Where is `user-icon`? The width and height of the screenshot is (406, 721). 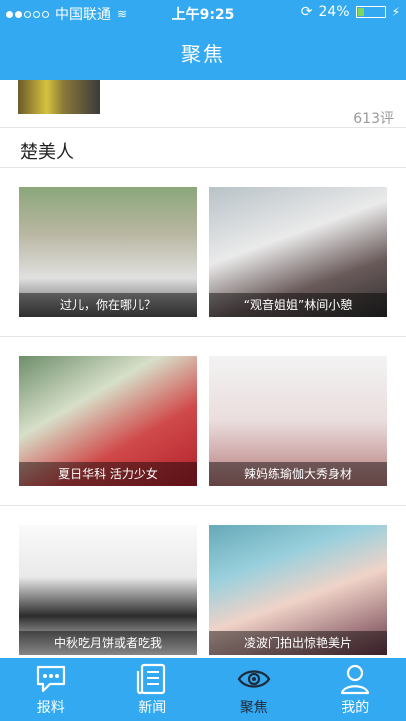
user-icon is located at coordinates (355, 679).